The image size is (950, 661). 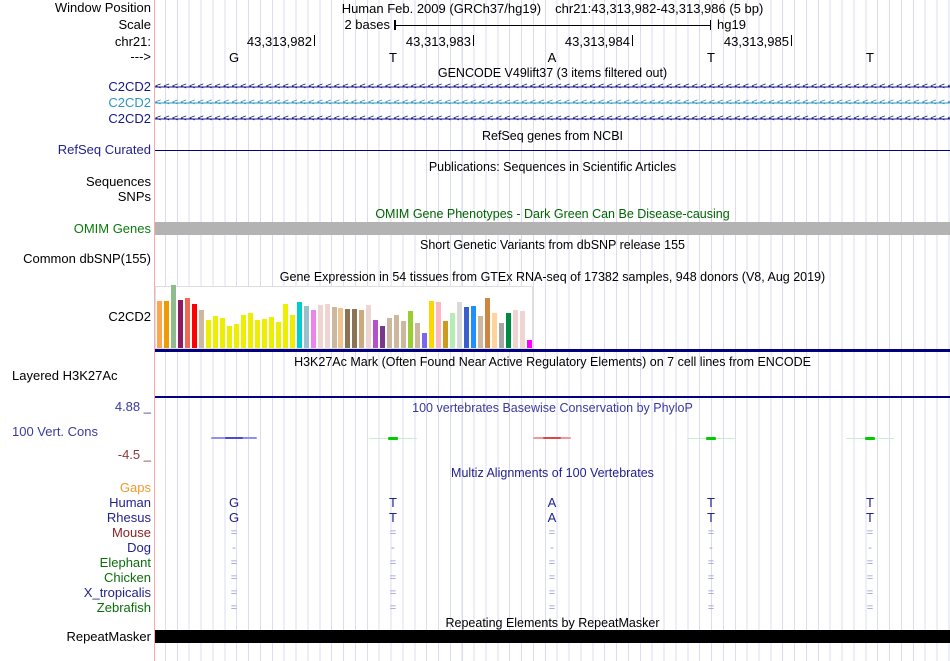 I want to click on repeatmasker-element-bar, so click(x=552, y=636).